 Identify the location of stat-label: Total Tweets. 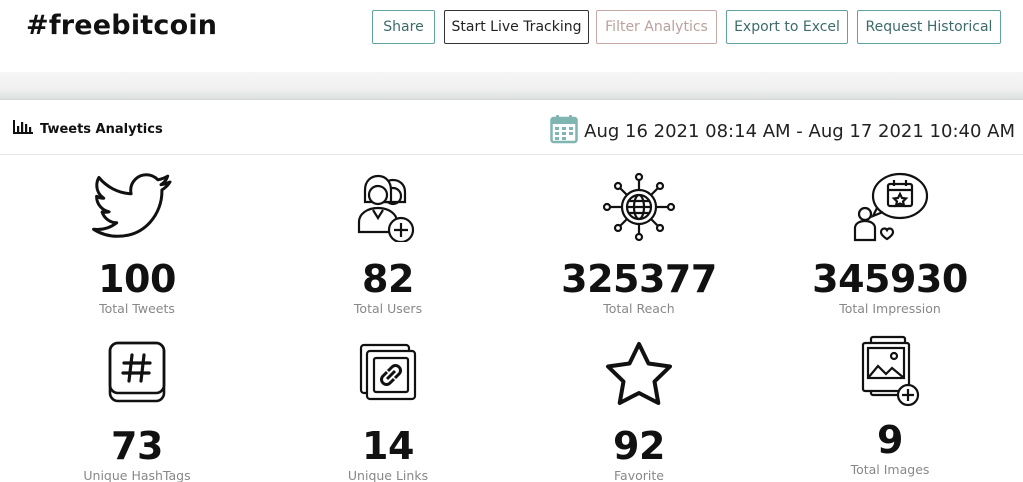
(137, 308).